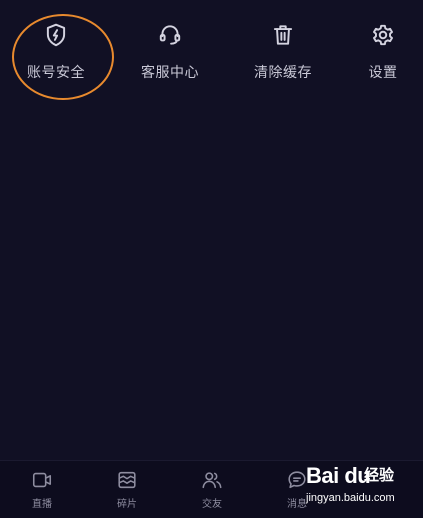 This screenshot has height=518, width=423. I want to click on tab-friends: 交友, so click(212, 489).